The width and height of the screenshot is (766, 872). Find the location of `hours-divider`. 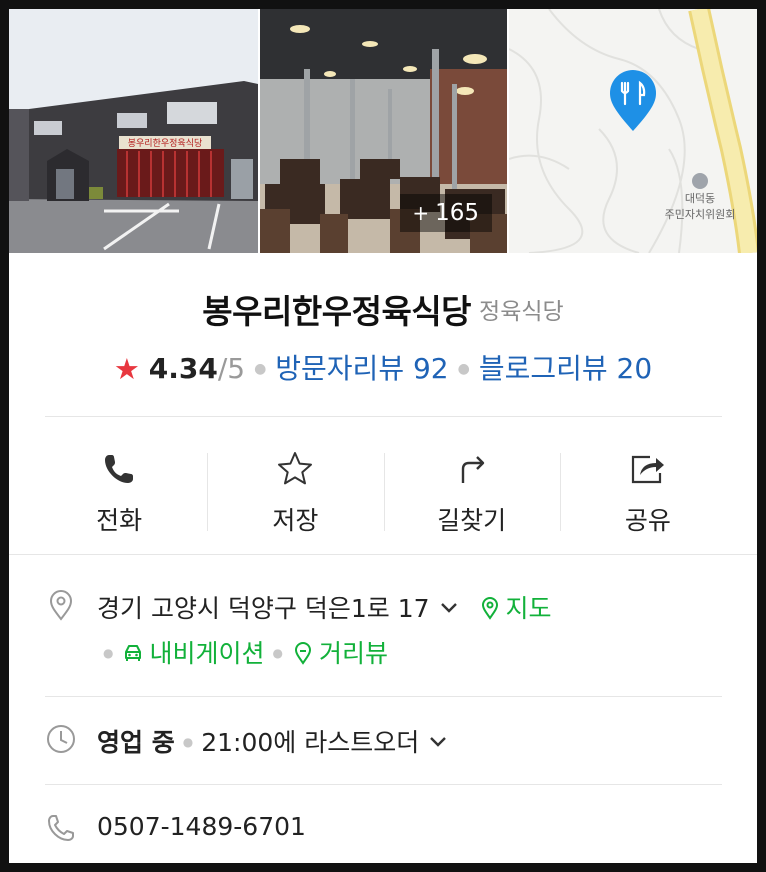

hours-divider is located at coordinates (383, 784).